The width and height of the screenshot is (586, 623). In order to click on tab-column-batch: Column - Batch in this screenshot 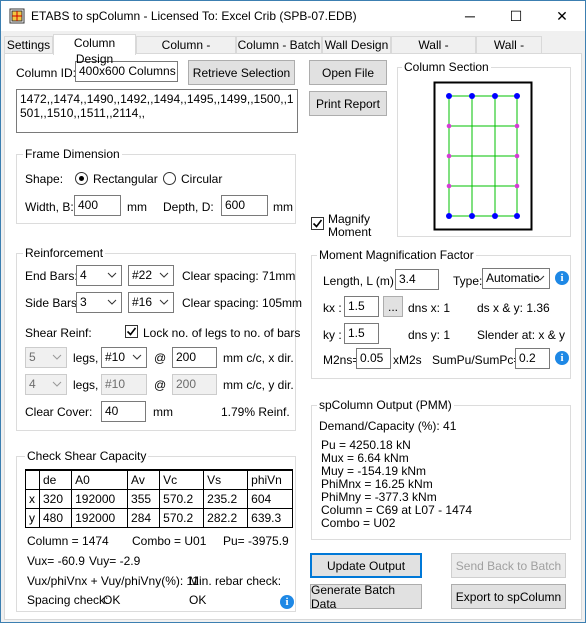, I will do `click(279, 45)`.